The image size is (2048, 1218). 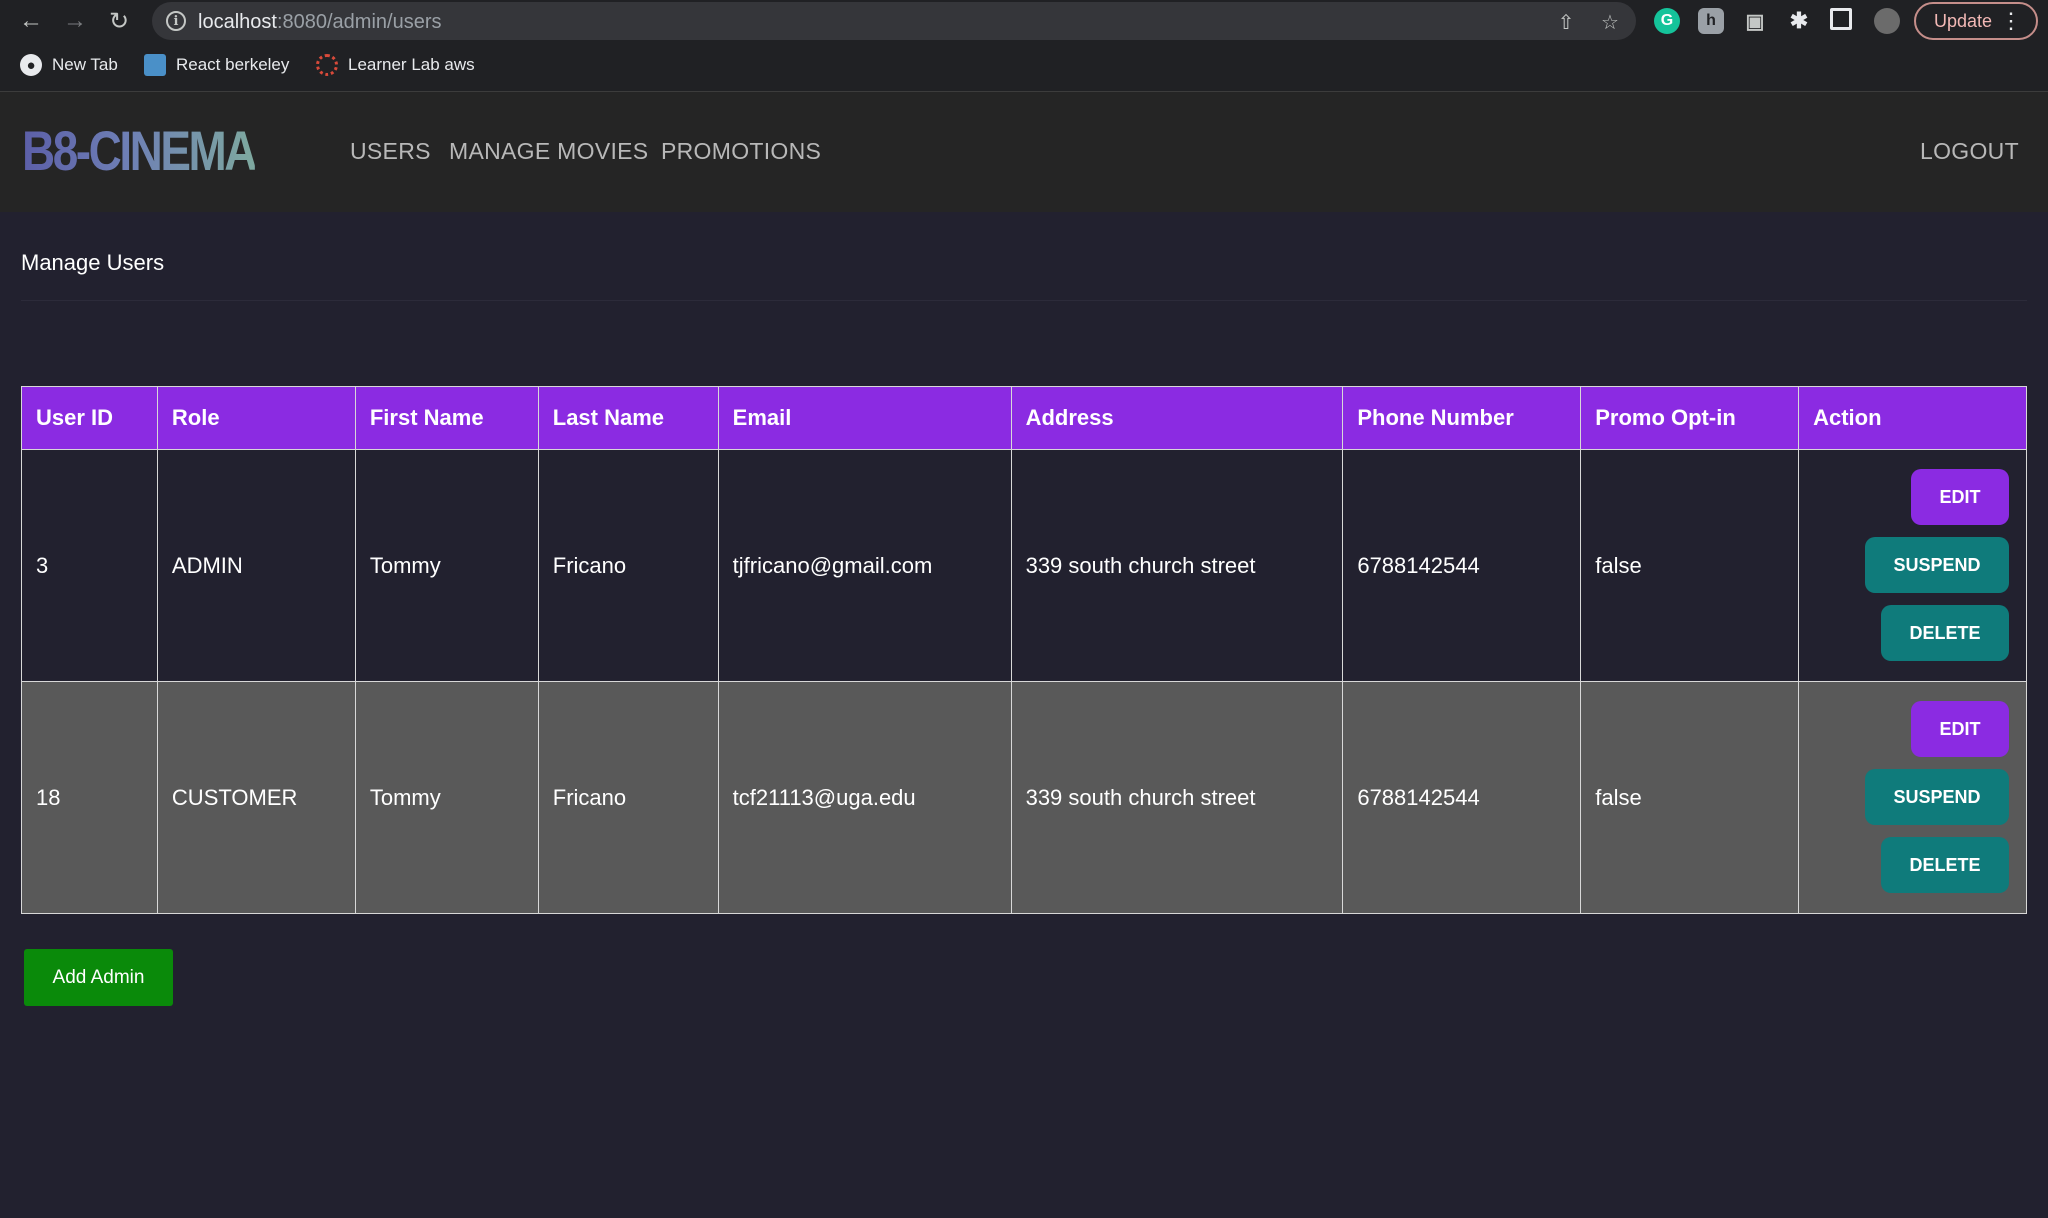 What do you see at coordinates (256, 418) in the screenshot?
I see `column-header: Role` at bounding box center [256, 418].